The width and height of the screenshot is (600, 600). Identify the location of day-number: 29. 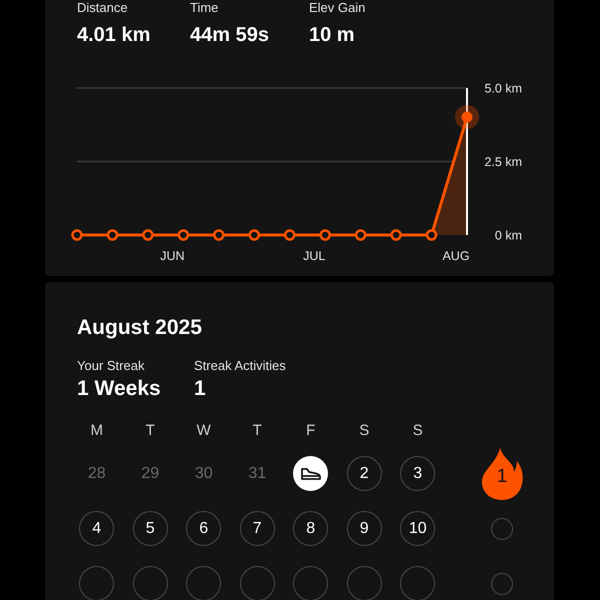
(150, 474).